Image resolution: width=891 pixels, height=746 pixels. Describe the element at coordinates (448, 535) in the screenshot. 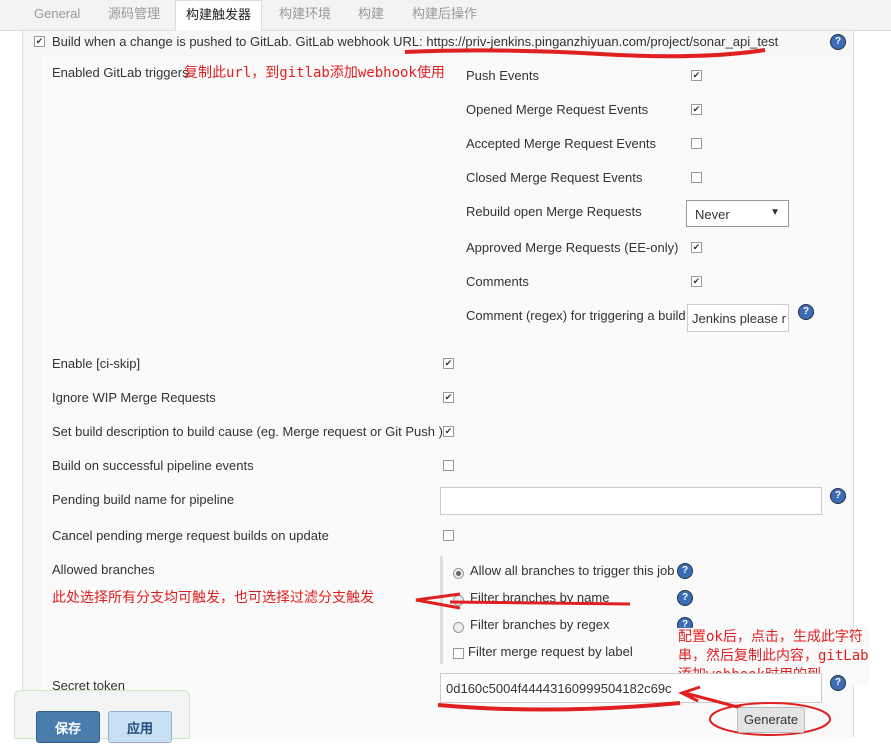

I see `cancel-pending-checkbox` at that location.